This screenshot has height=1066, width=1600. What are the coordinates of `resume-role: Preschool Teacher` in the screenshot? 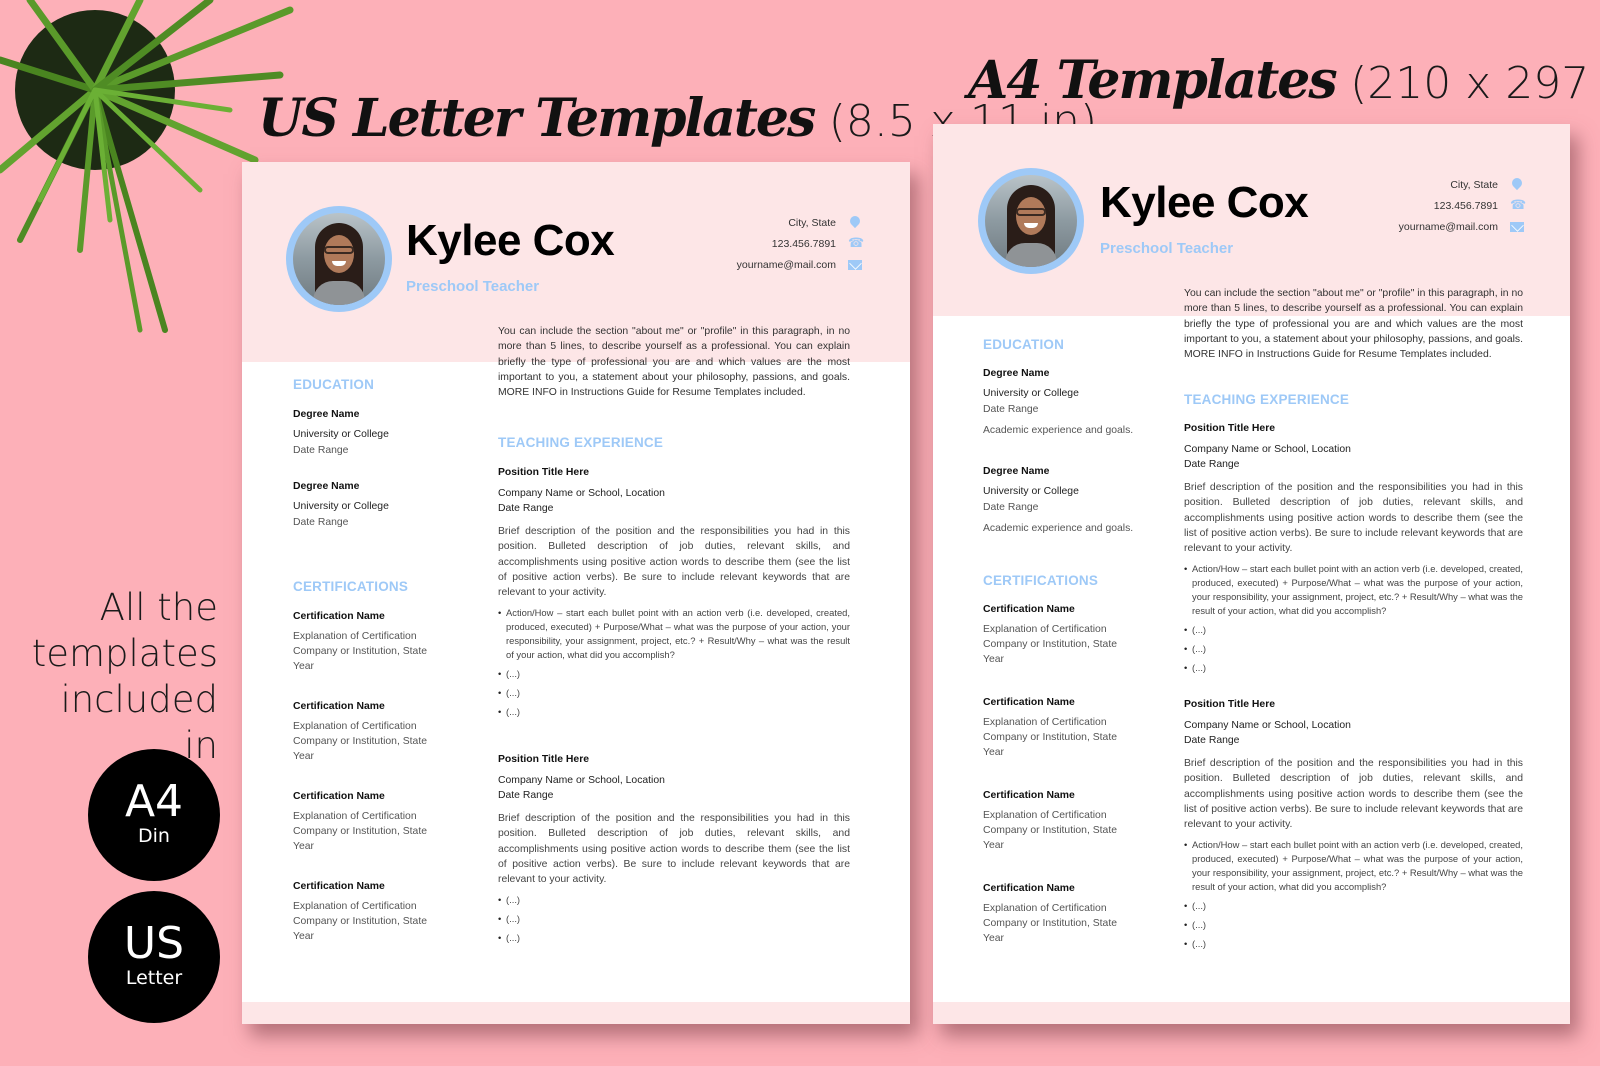 It's located at (1167, 248).